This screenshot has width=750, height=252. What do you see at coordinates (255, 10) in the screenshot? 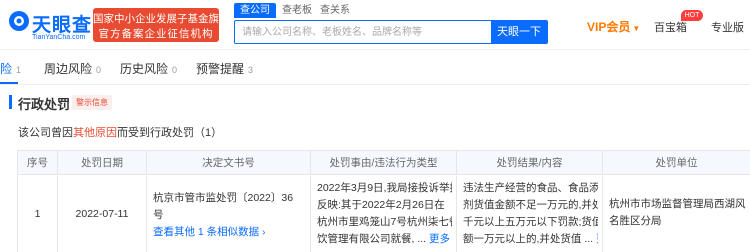
I see `search-tab-company: 查公司` at bounding box center [255, 10].